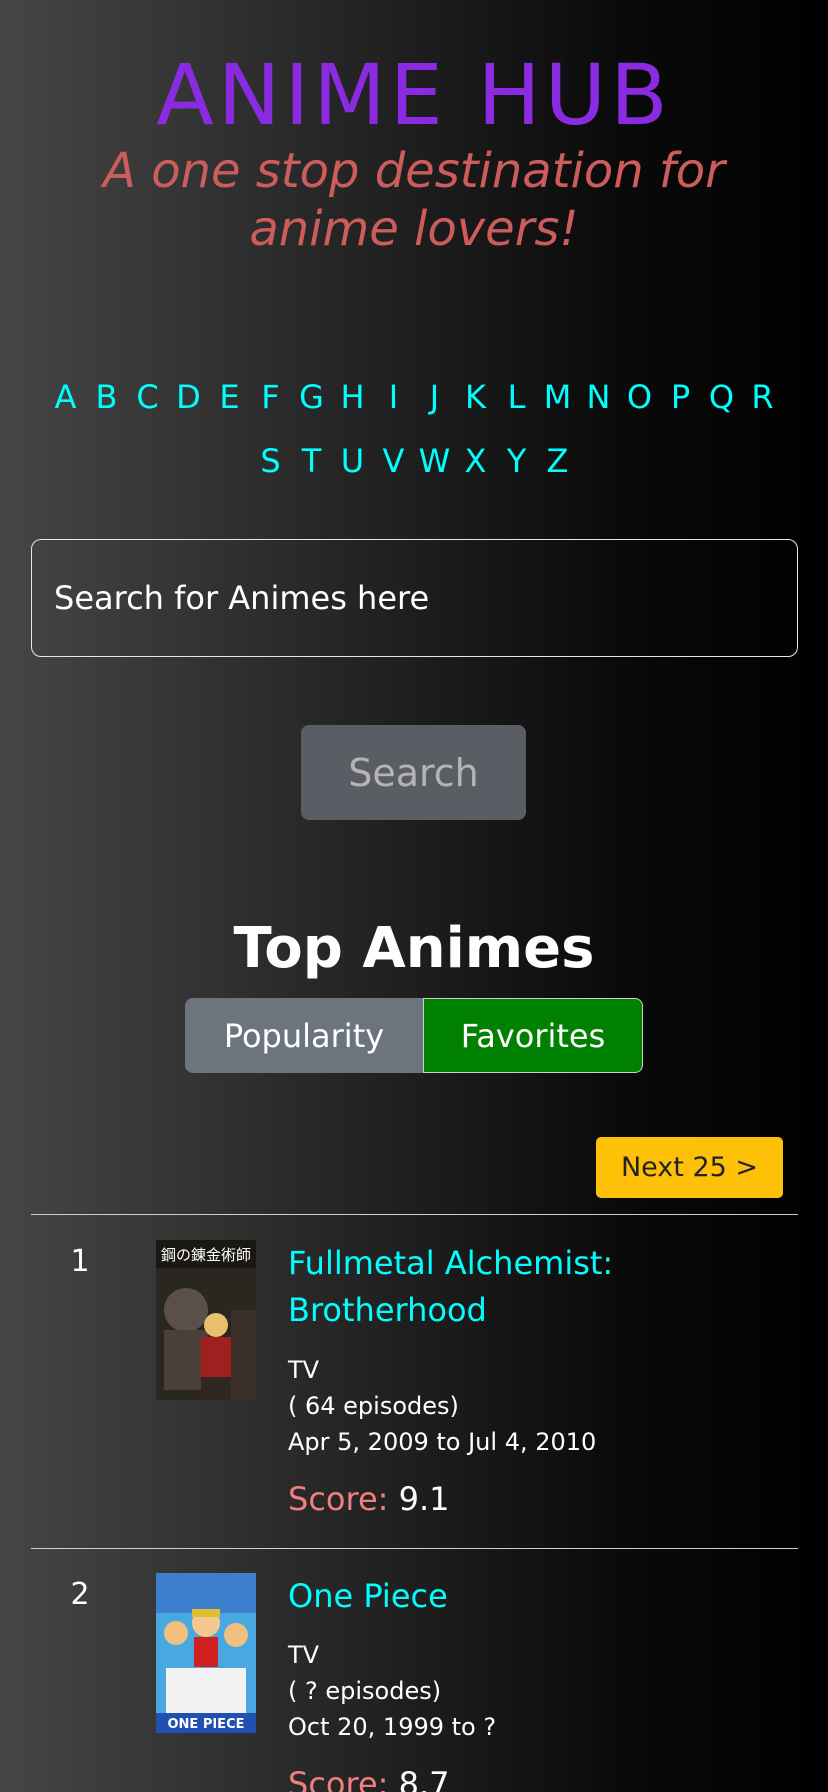  I want to click on letter-link-t: T, so click(311, 461).